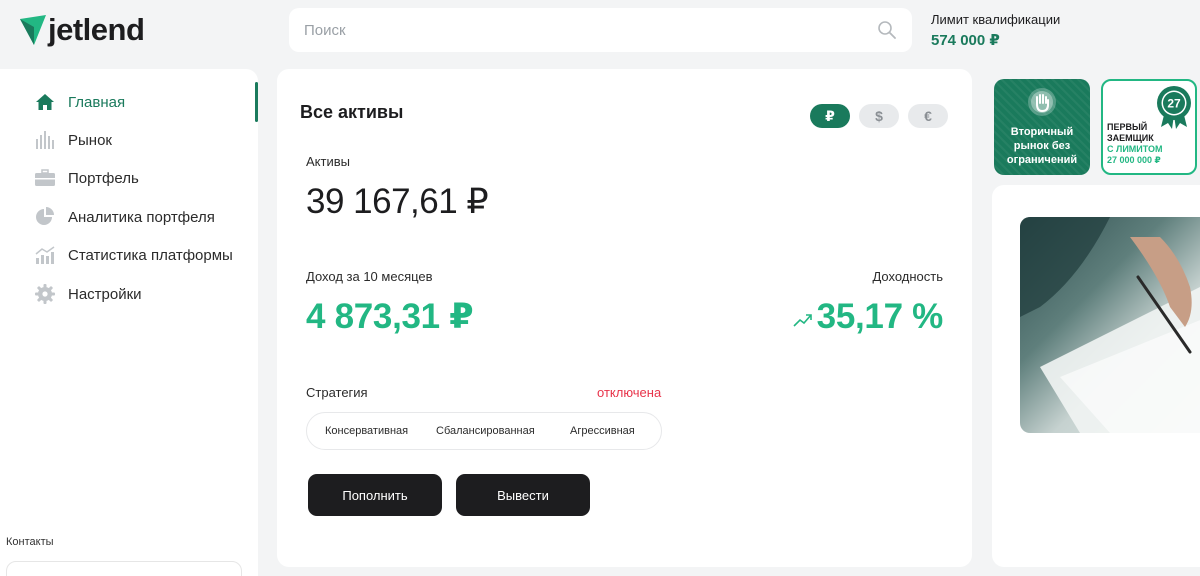  Describe the element at coordinates (352, 112) in the screenshot. I see `card-title: Все активы` at that location.